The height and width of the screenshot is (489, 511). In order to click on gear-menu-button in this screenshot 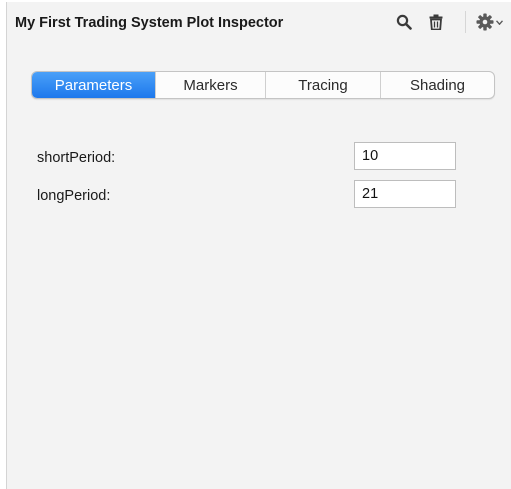, I will do `click(489, 22)`.